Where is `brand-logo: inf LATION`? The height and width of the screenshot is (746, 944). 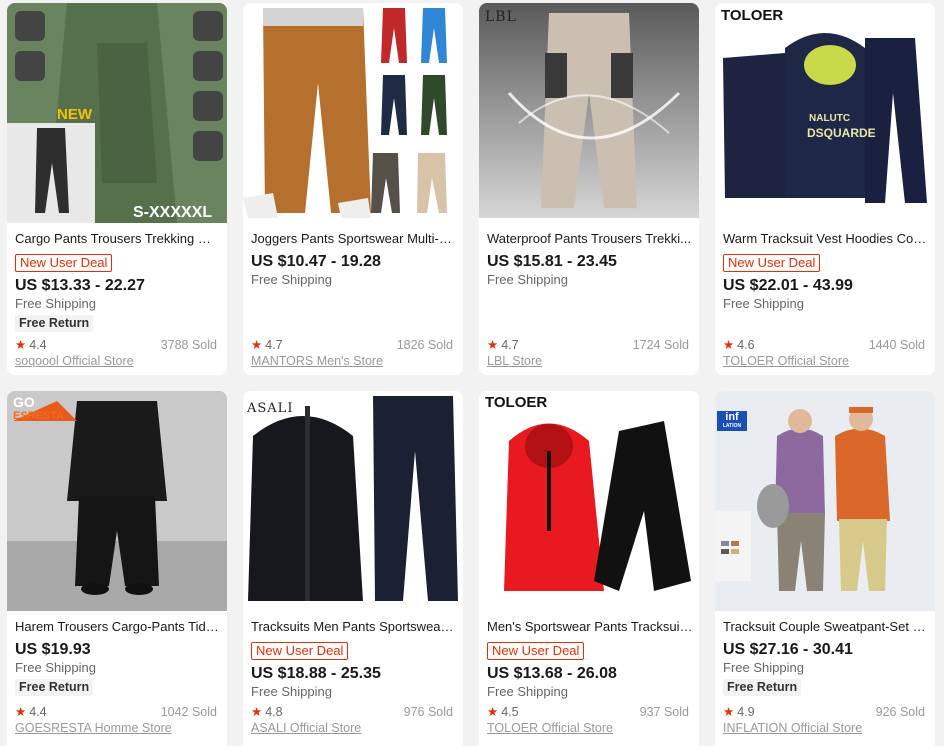 brand-logo: inf LATION is located at coordinates (732, 421).